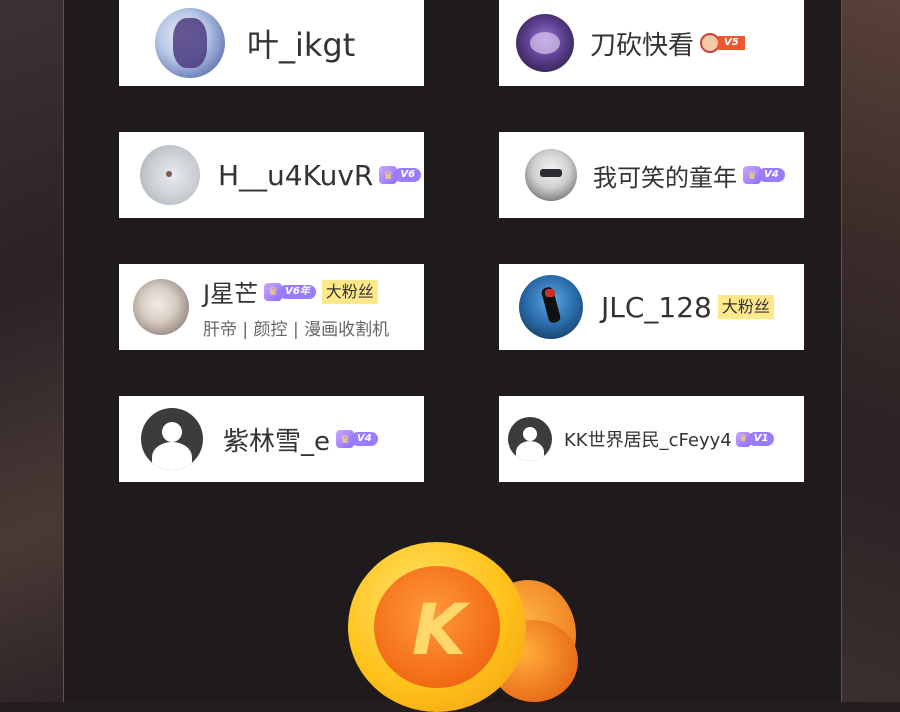 This screenshot has width=900, height=712. Describe the element at coordinates (439, 630) in the screenshot. I see `coin-letter: K` at that location.